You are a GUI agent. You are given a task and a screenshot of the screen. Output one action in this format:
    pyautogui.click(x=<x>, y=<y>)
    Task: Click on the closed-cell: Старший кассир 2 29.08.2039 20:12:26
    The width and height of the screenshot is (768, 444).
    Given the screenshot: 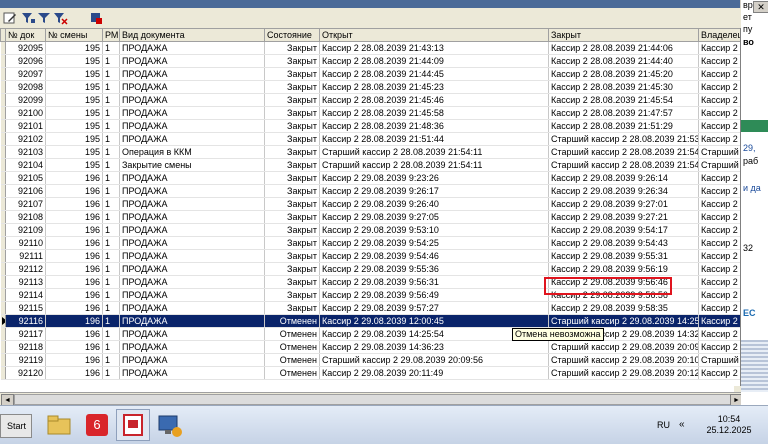 What is the action you would take?
    pyautogui.click(x=623, y=373)
    